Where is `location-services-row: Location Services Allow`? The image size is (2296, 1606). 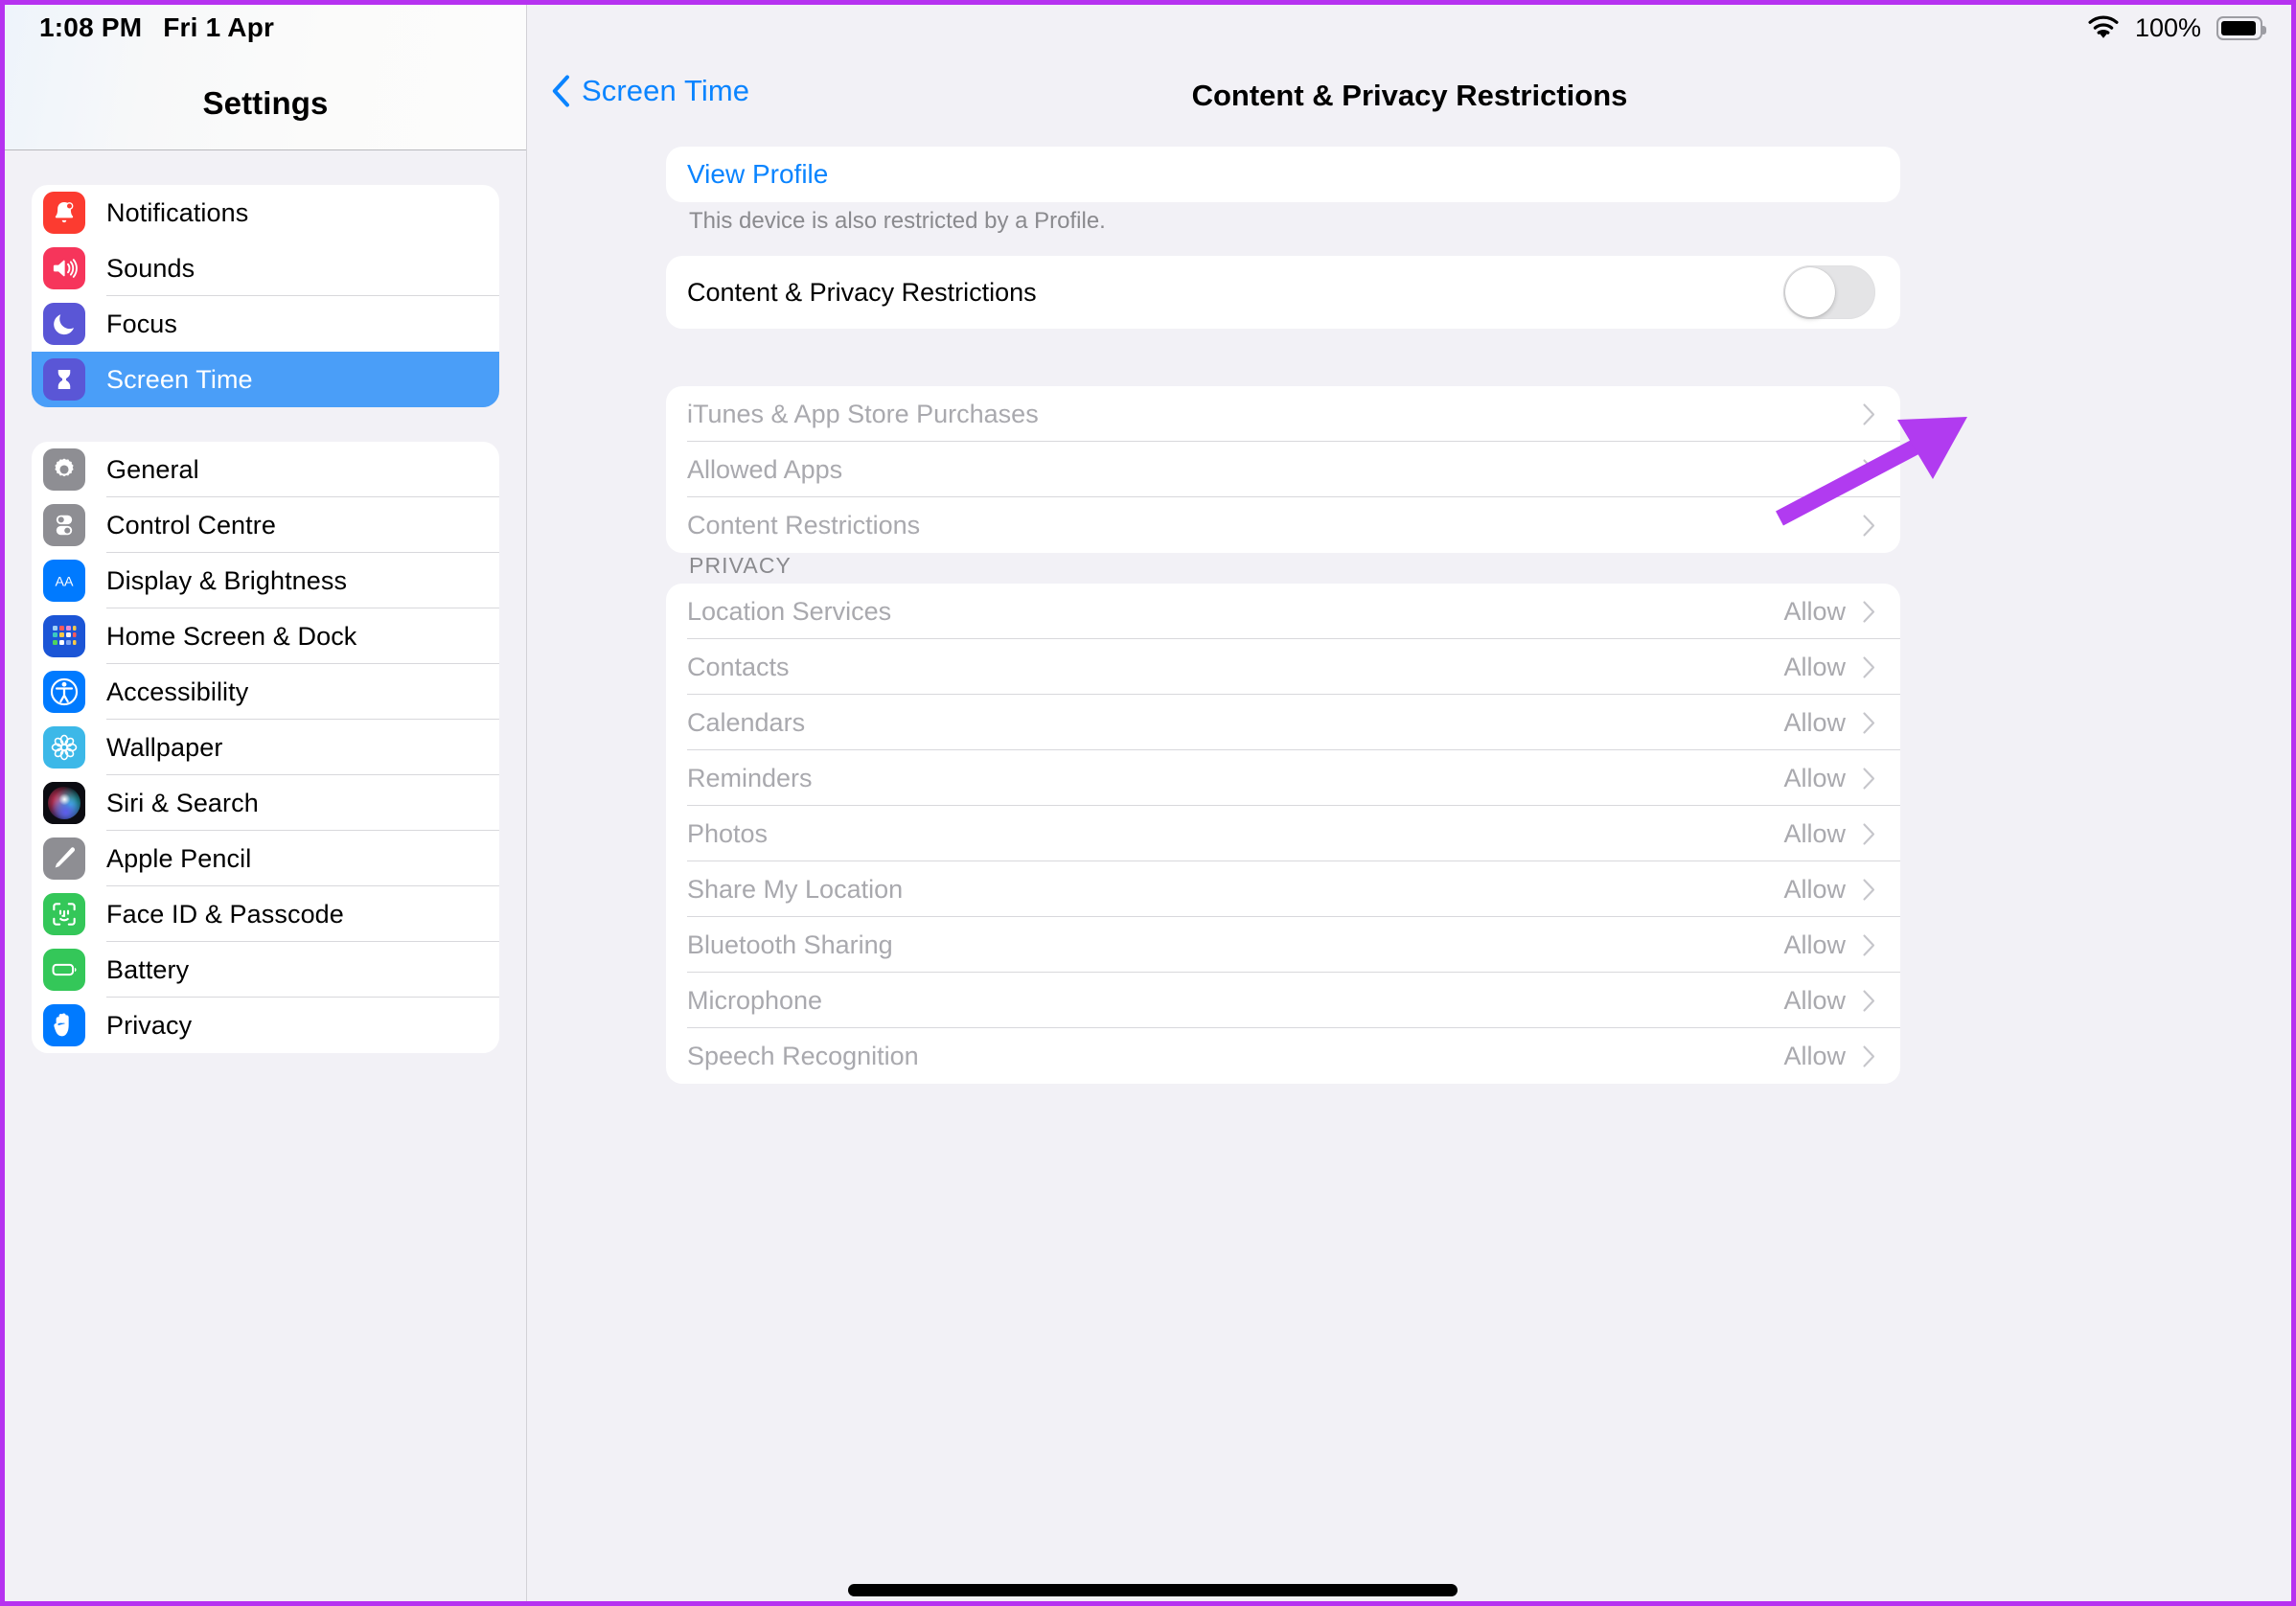 location-services-row: Location Services Allow is located at coordinates (1283, 611).